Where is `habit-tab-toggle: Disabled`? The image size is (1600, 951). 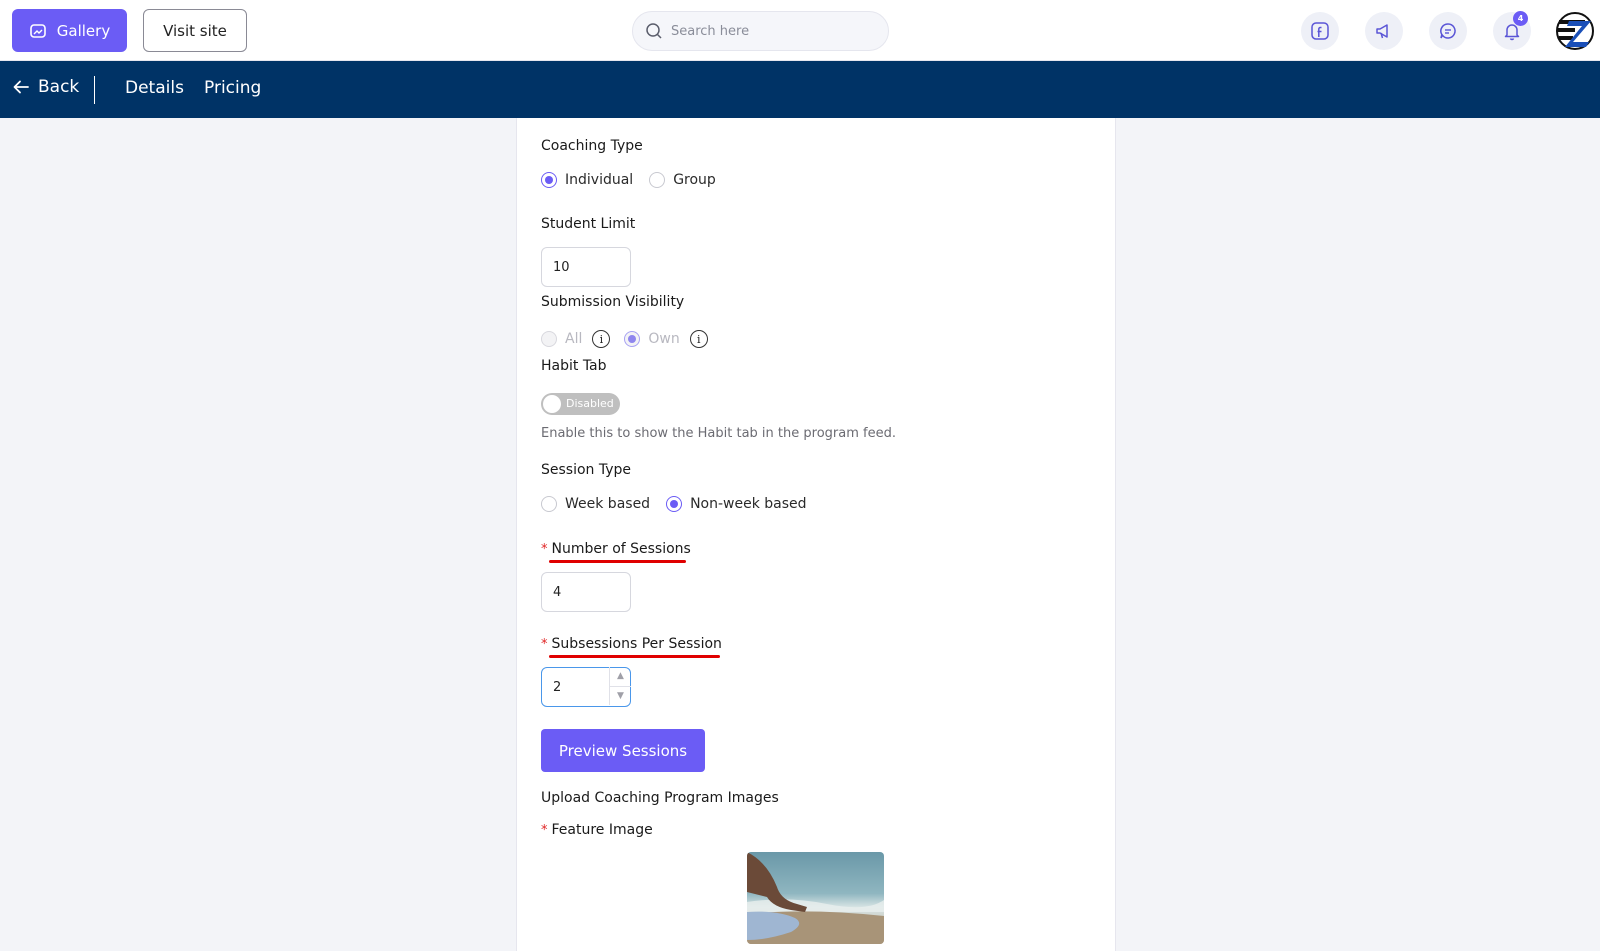
habit-tab-toggle: Disabled is located at coordinates (580, 404).